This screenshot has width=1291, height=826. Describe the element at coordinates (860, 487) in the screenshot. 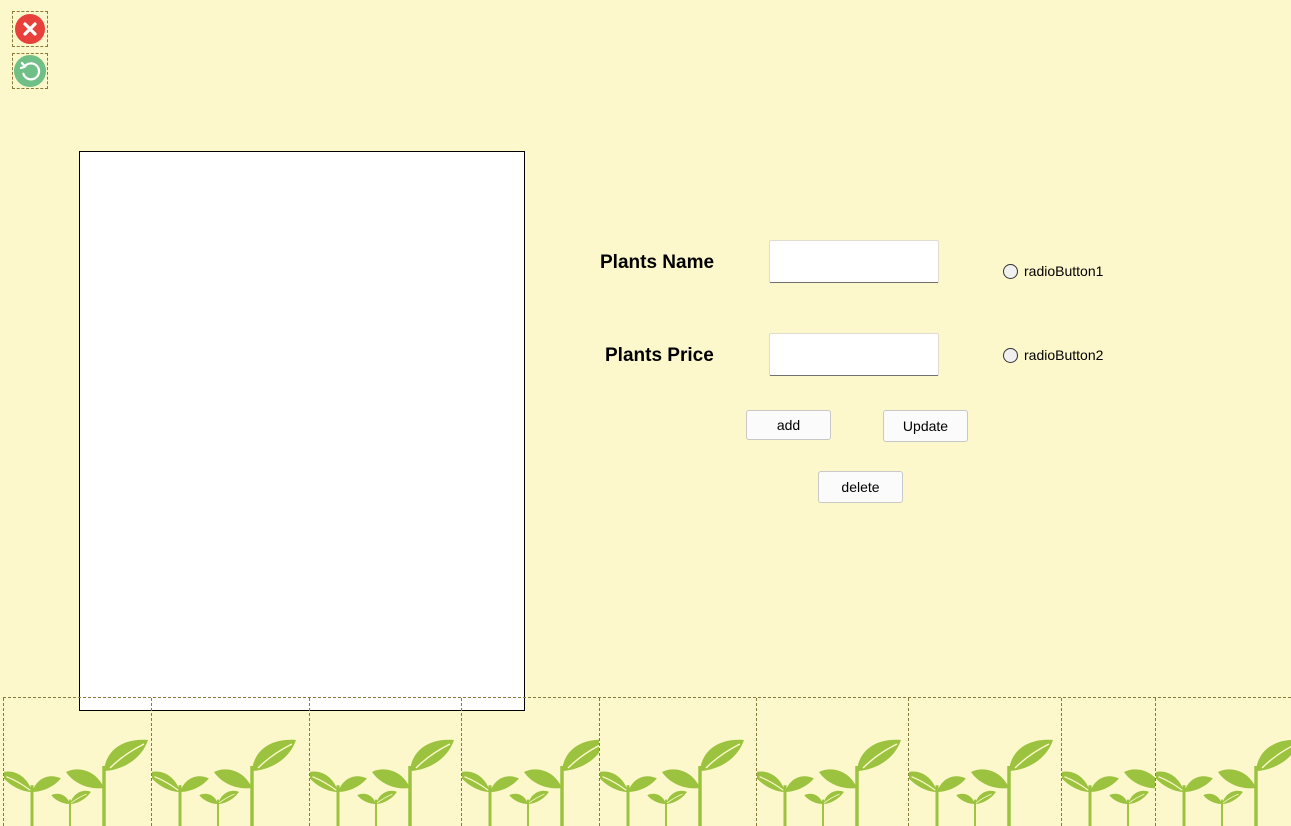

I see `delete-button: delete` at that location.